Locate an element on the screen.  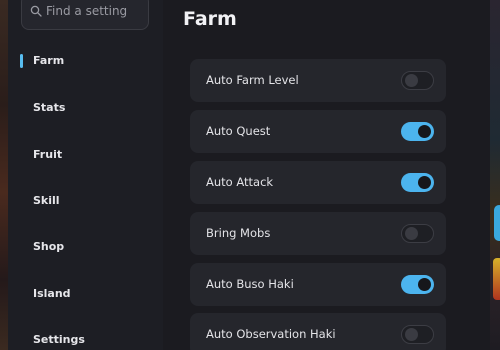
sidebar-item-label: Fruit is located at coordinates (48, 154).